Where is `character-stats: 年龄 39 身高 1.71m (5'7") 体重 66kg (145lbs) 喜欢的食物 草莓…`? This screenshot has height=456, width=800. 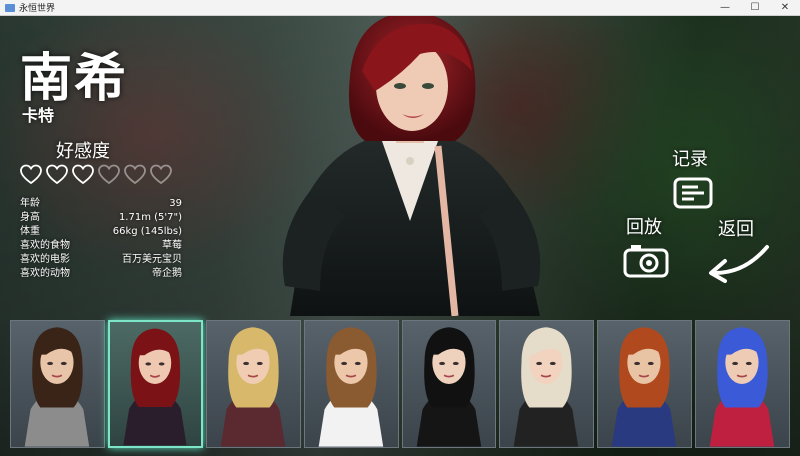 character-stats: 年龄 39 身高 1.71m (5'7") 体重 66kg (145lbs) 喜欢的食物 草莓… is located at coordinates (101, 239).